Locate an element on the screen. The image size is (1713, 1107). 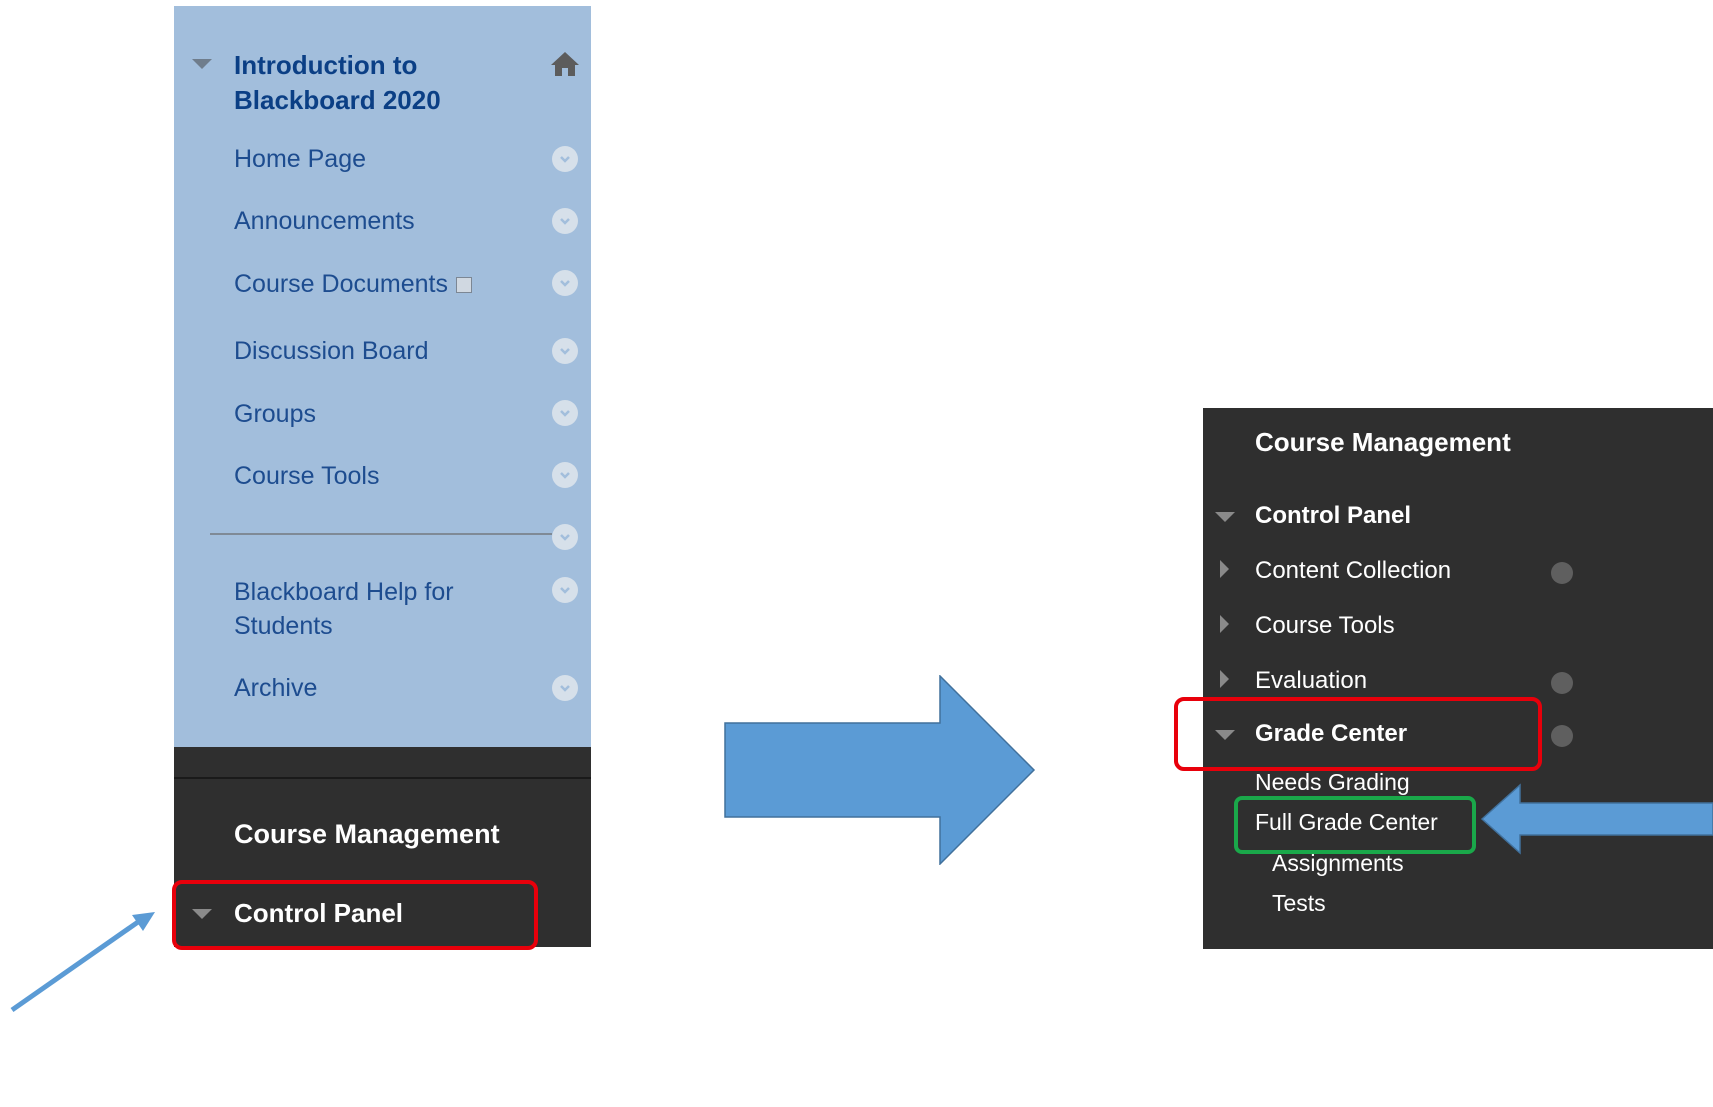
hidden-content-icon is located at coordinates (463, 285).